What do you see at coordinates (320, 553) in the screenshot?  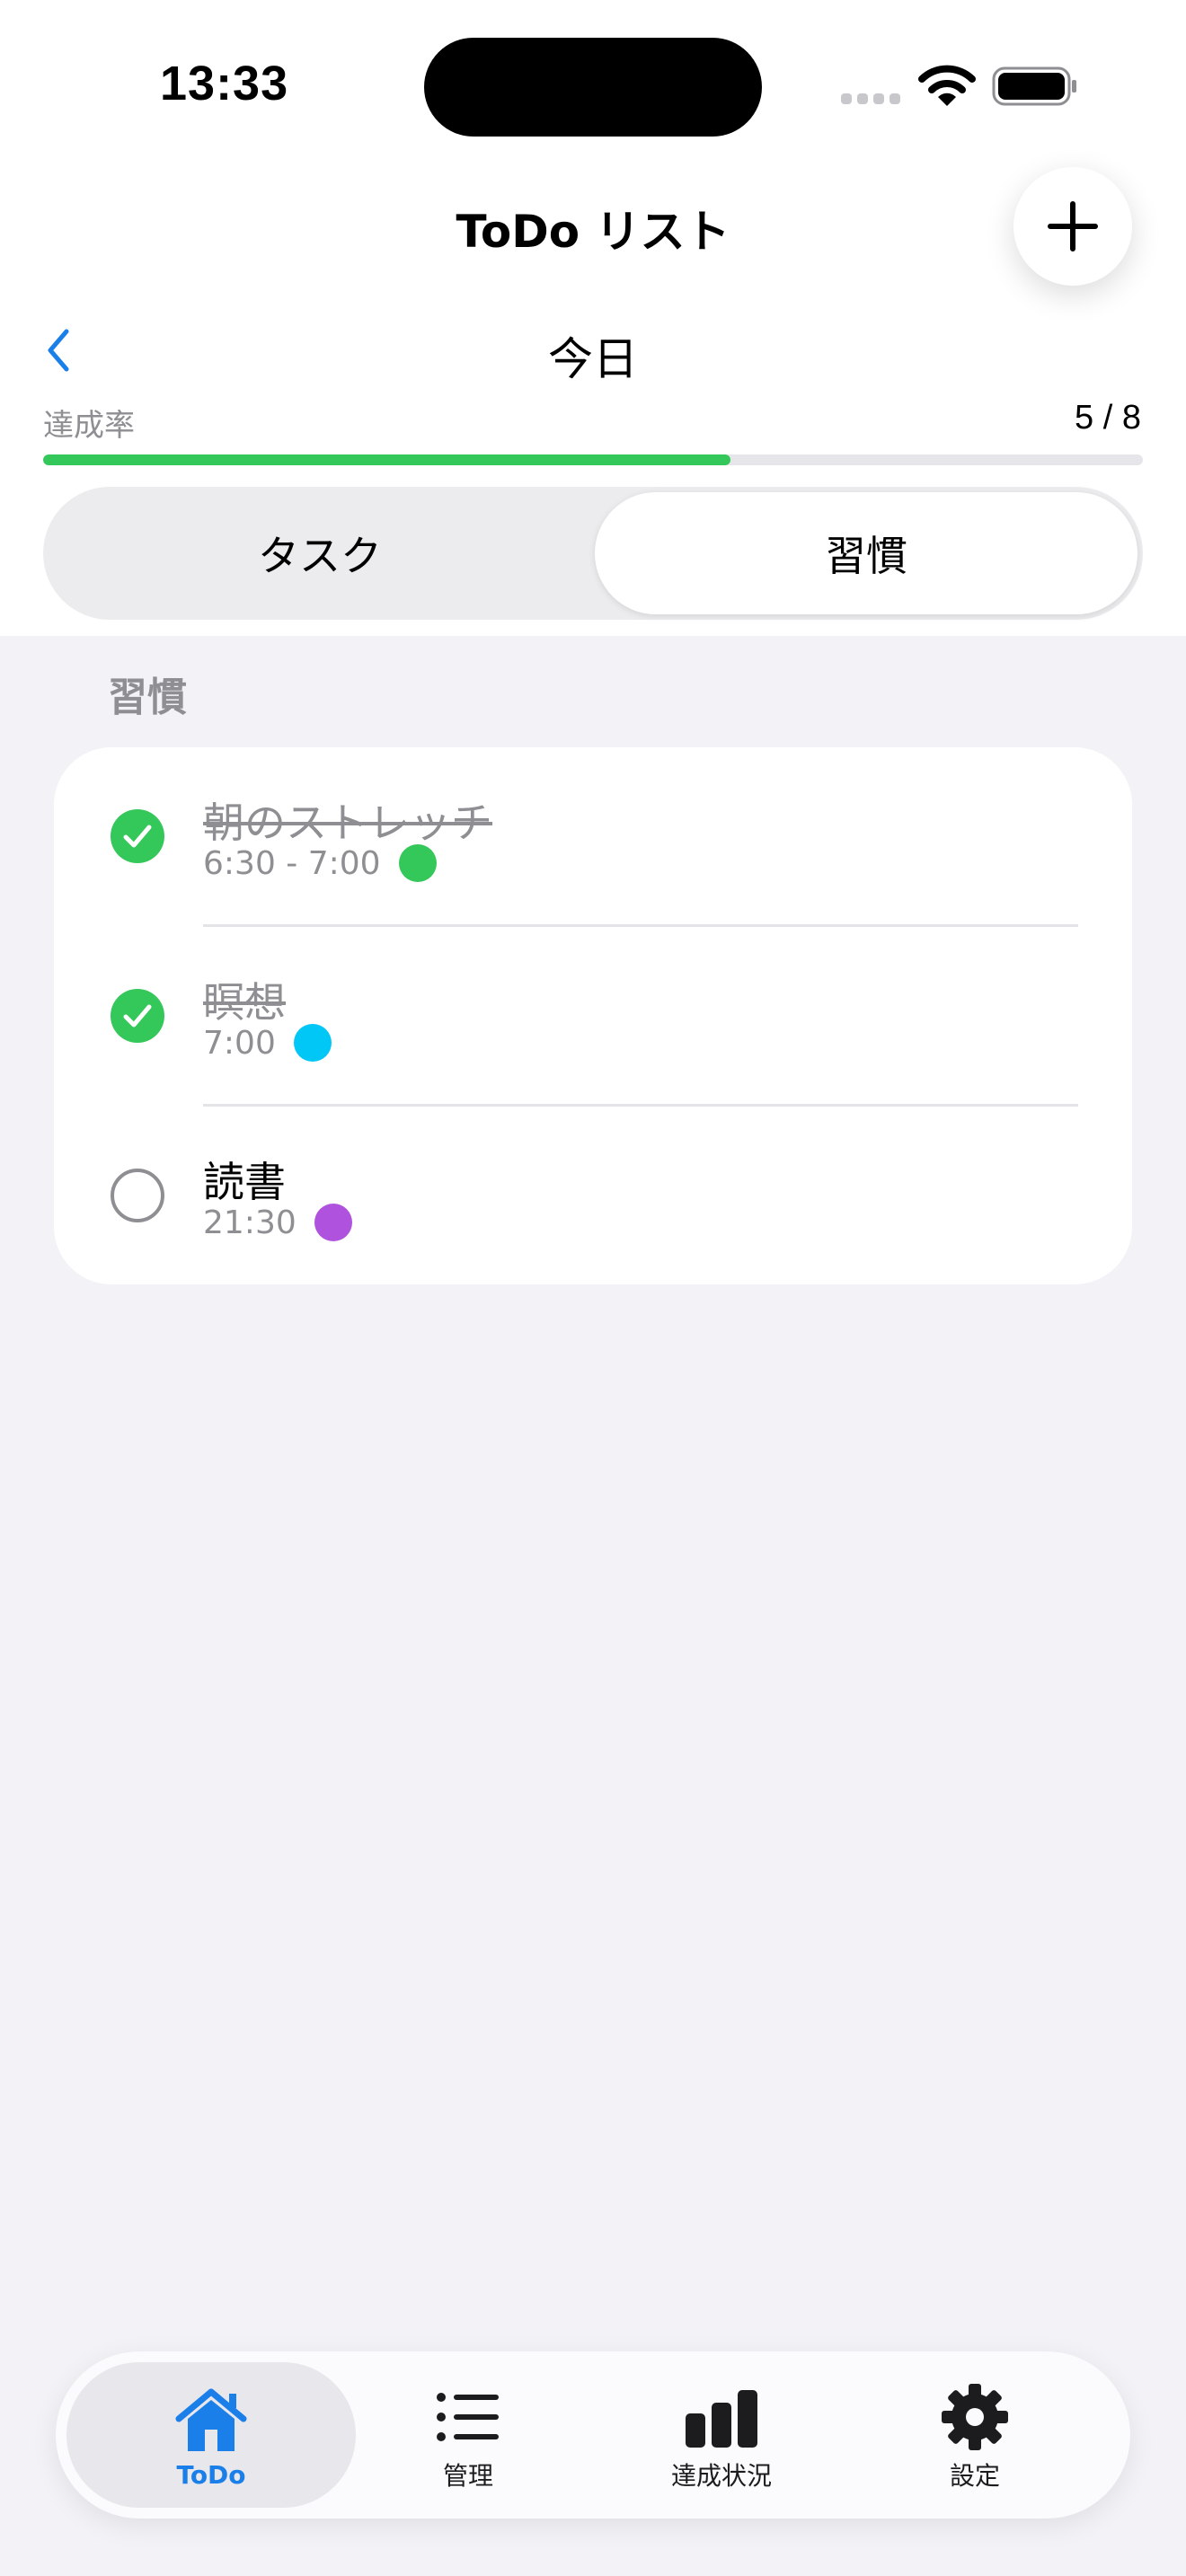 I see `segment-tasks: タスク` at bounding box center [320, 553].